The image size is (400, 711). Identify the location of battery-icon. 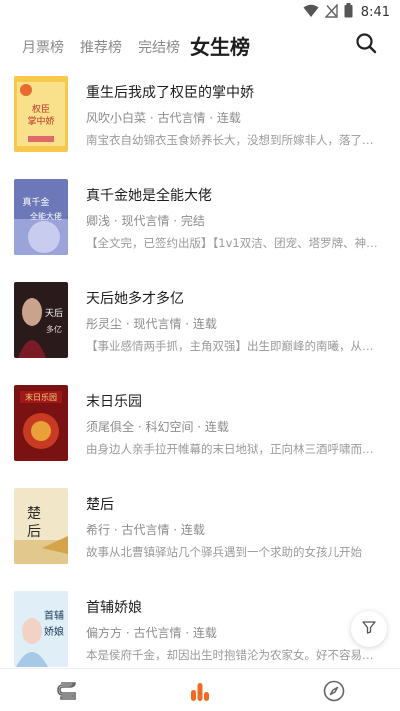
(348, 12).